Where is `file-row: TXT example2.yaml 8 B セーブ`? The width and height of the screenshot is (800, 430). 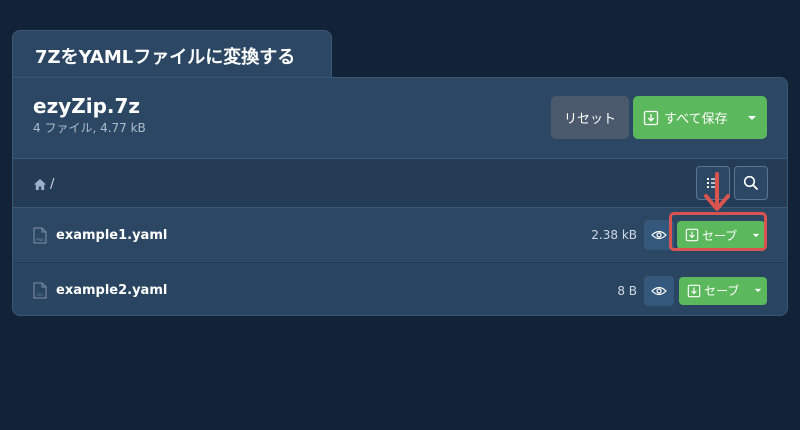 file-row: TXT example2.yaml 8 B セーブ is located at coordinates (400, 289).